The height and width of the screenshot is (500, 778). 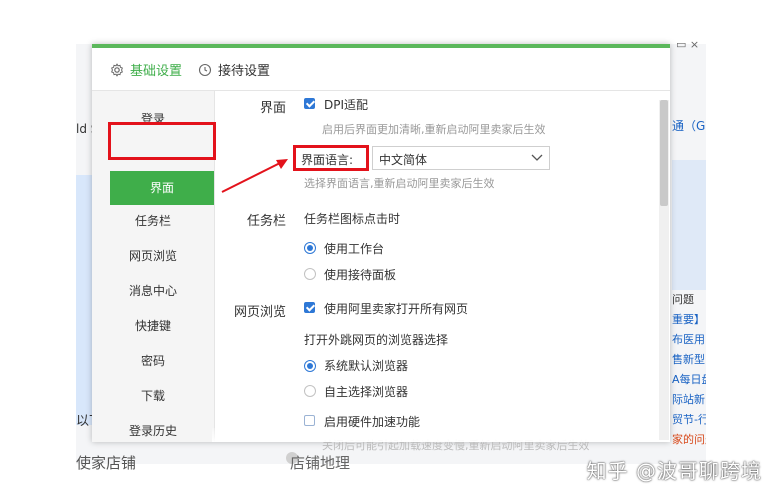 What do you see at coordinates (664, 270) in the screenshot?
I see `content-scrollbar` at bounding box center [664, 270].